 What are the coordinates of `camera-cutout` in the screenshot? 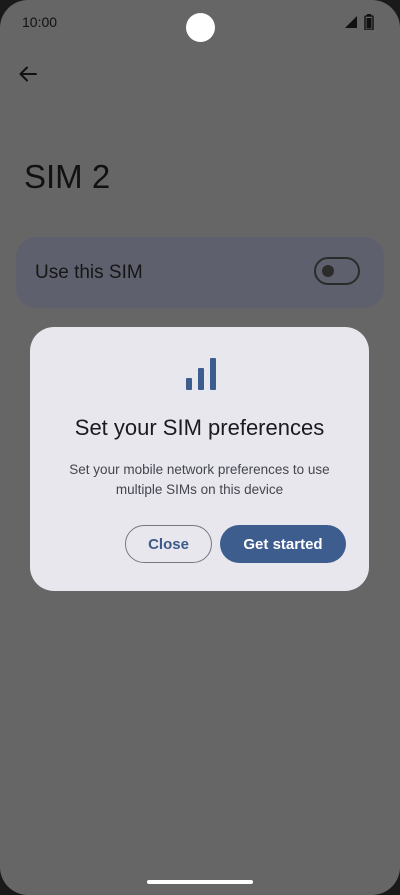 It's located at (200, 27).